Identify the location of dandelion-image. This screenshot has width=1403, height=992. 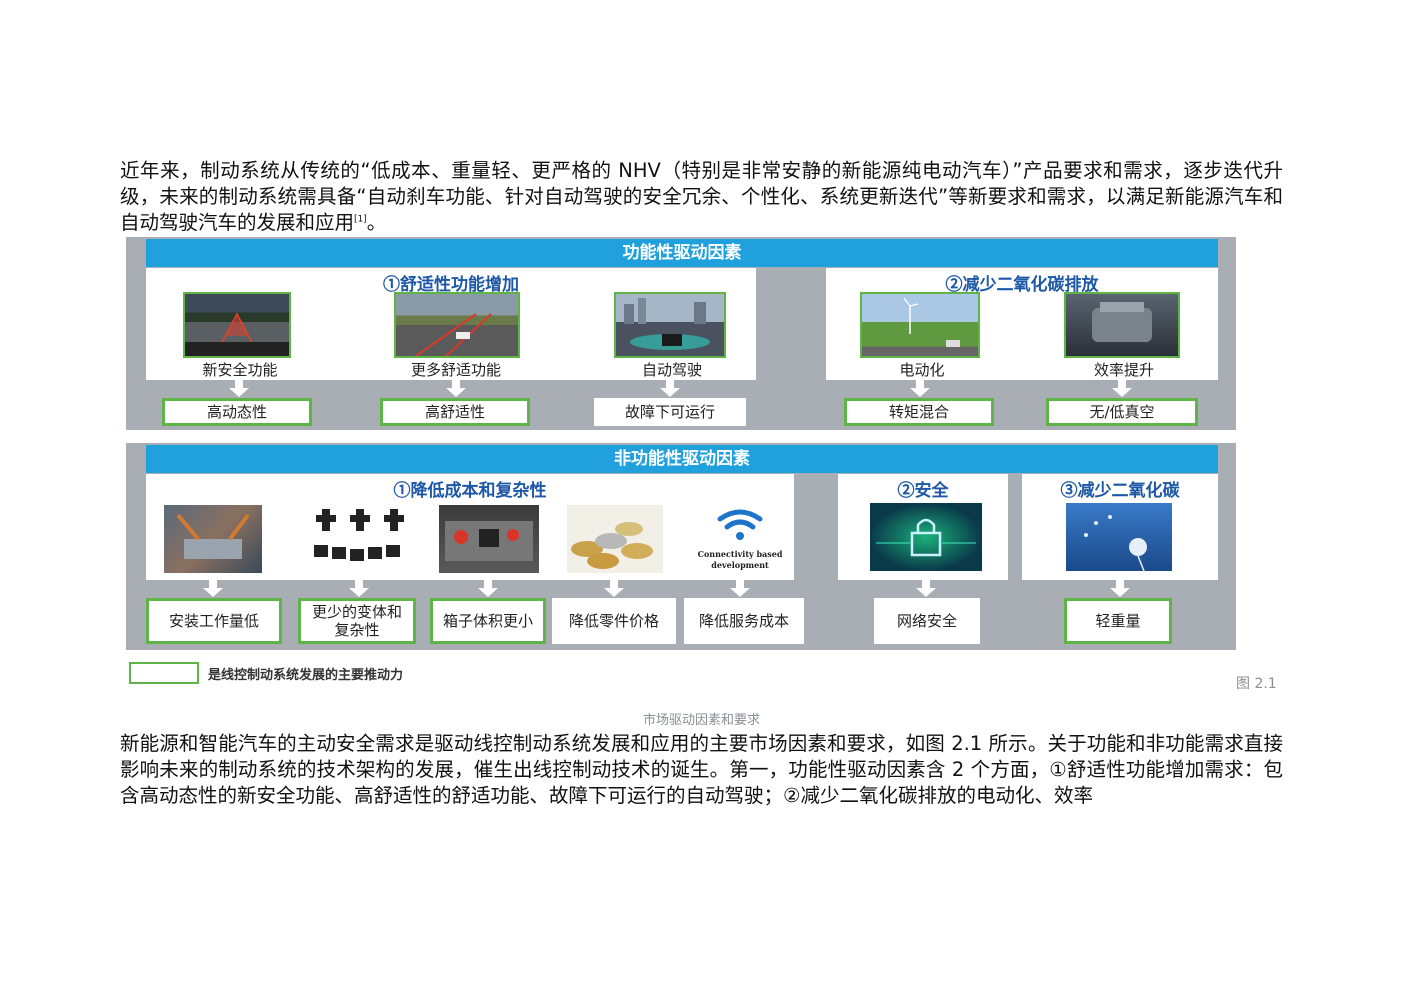
(1119, 537).